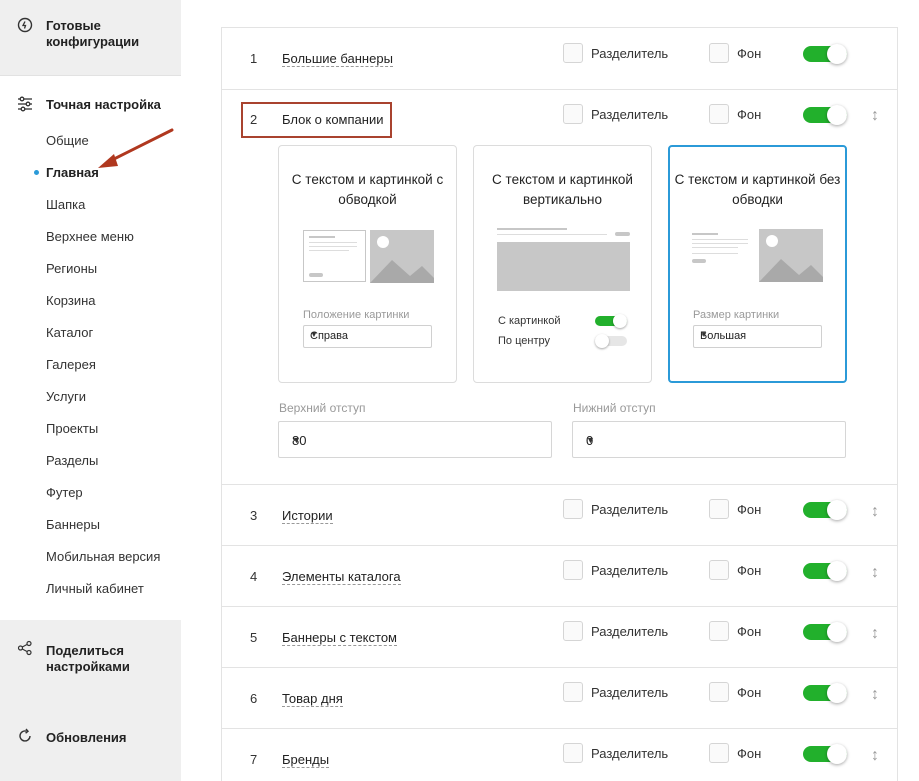  What do you see at coordinates (306, 760) in the screenshot?
I see `row-name: Бренды` at bounding box center [306, 760].